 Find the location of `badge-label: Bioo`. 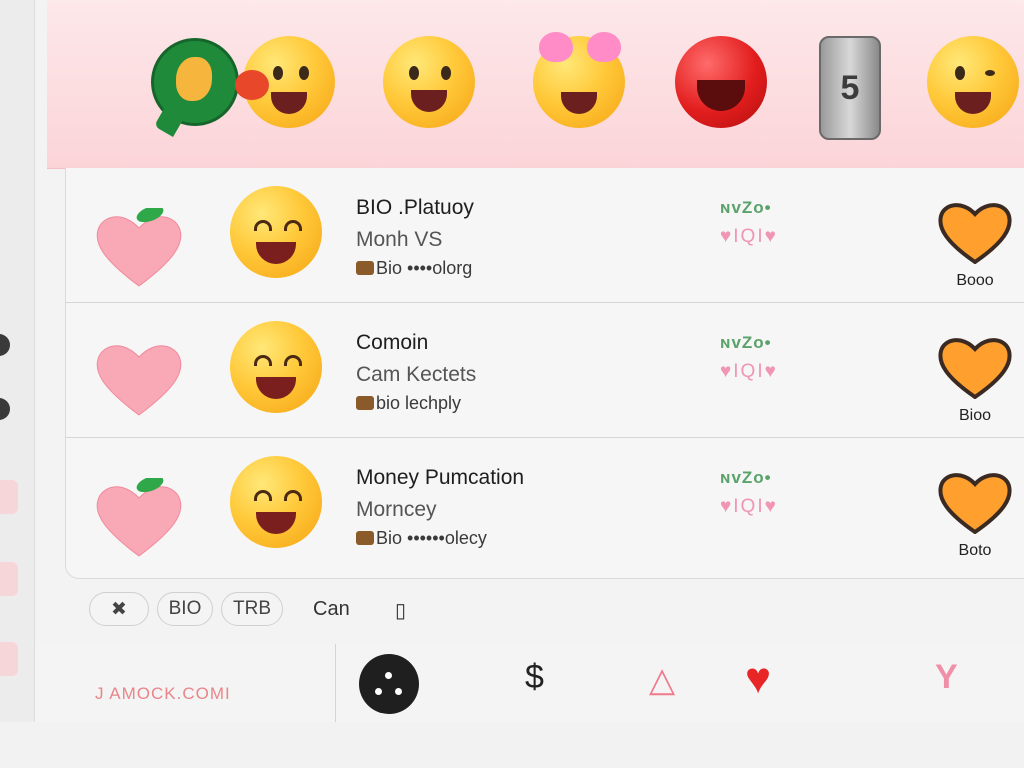

badge-label: Bioo is located at coordinates (975, 415).